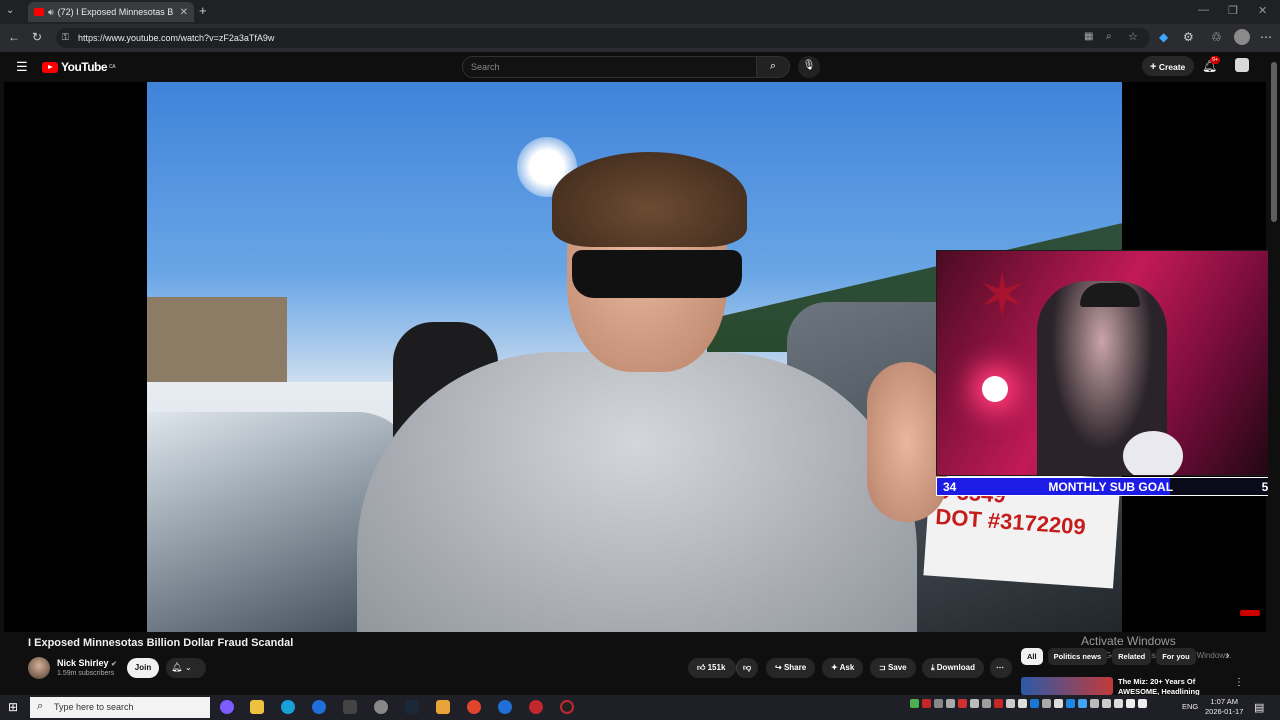 This screenshot has height=720, width=1280. I want to click on channel-avatar, so click(39, 668).